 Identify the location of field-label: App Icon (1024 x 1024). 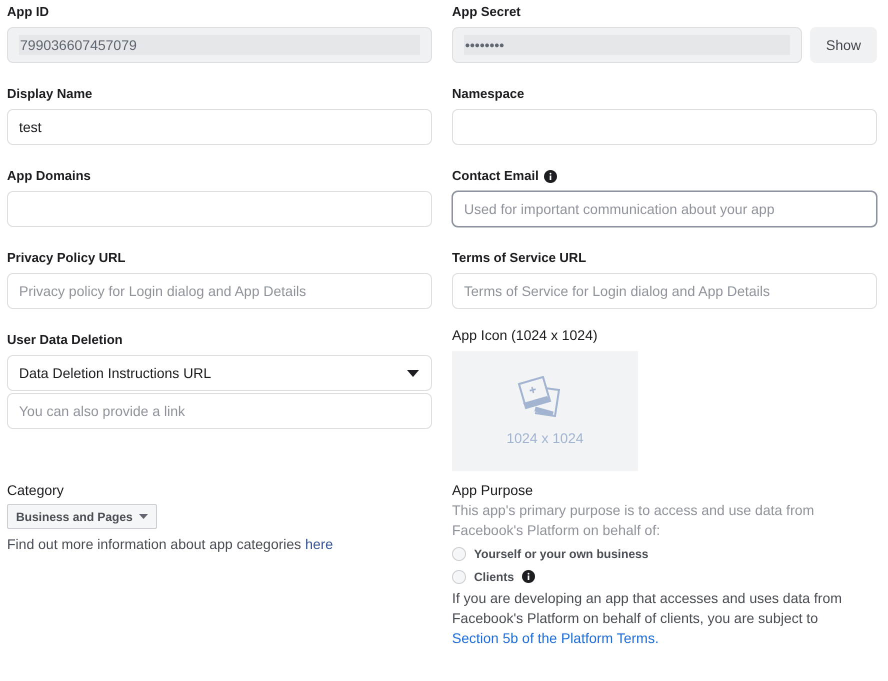
(525, 335).